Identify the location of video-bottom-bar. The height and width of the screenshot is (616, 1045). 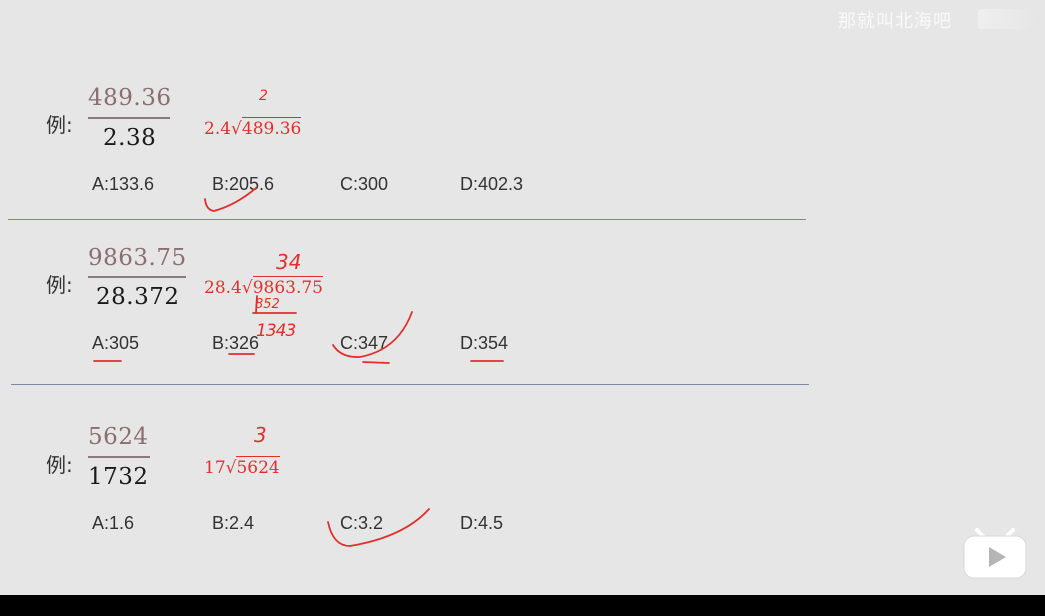
(522, 605).